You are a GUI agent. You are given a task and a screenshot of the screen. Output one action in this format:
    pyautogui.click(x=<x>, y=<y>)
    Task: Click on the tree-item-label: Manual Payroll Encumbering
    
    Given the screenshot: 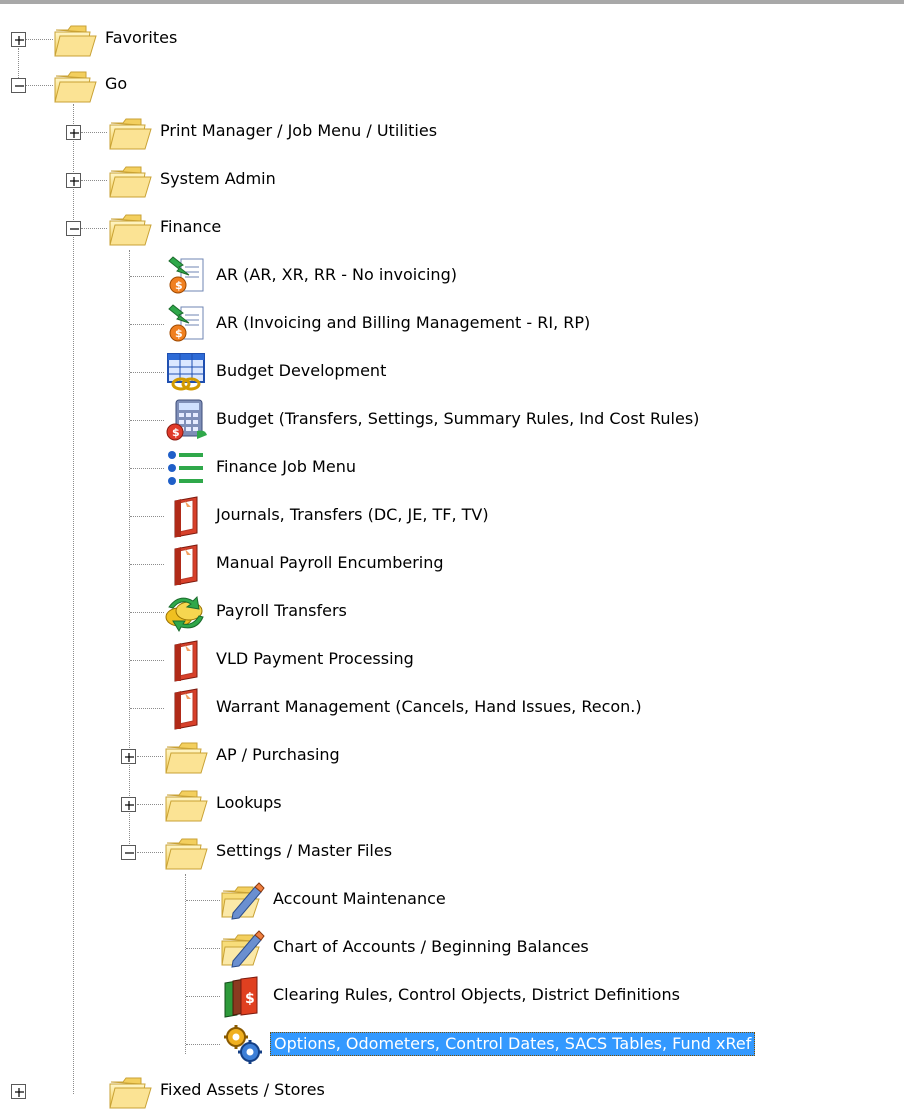 What is the action you would take?
    pyautogui.click(x=330, y=562)
    